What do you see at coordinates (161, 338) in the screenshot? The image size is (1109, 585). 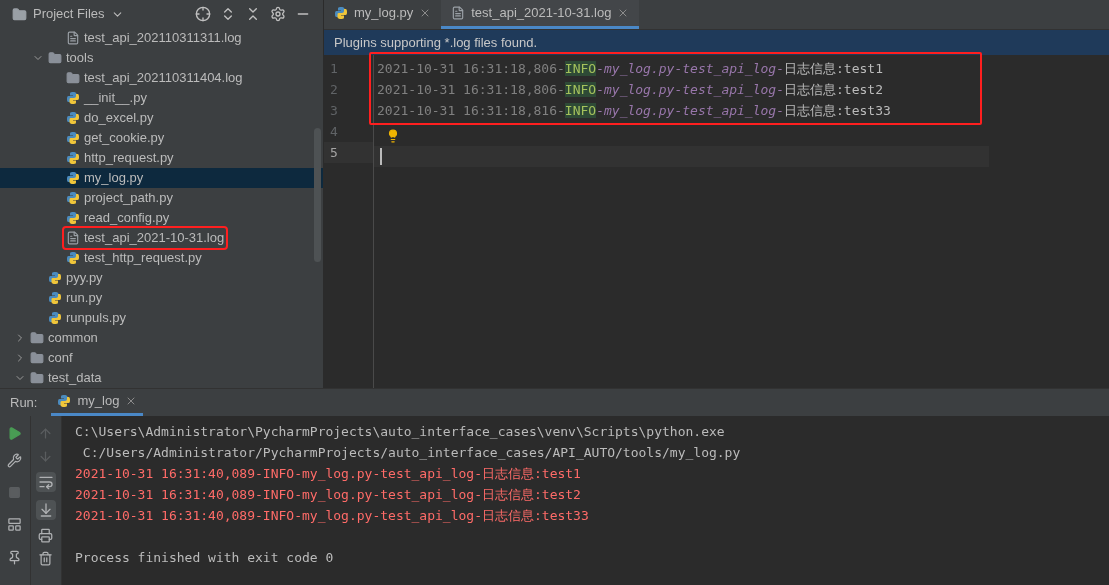 I see `tree-item: common` at bounding box center [161, 338].